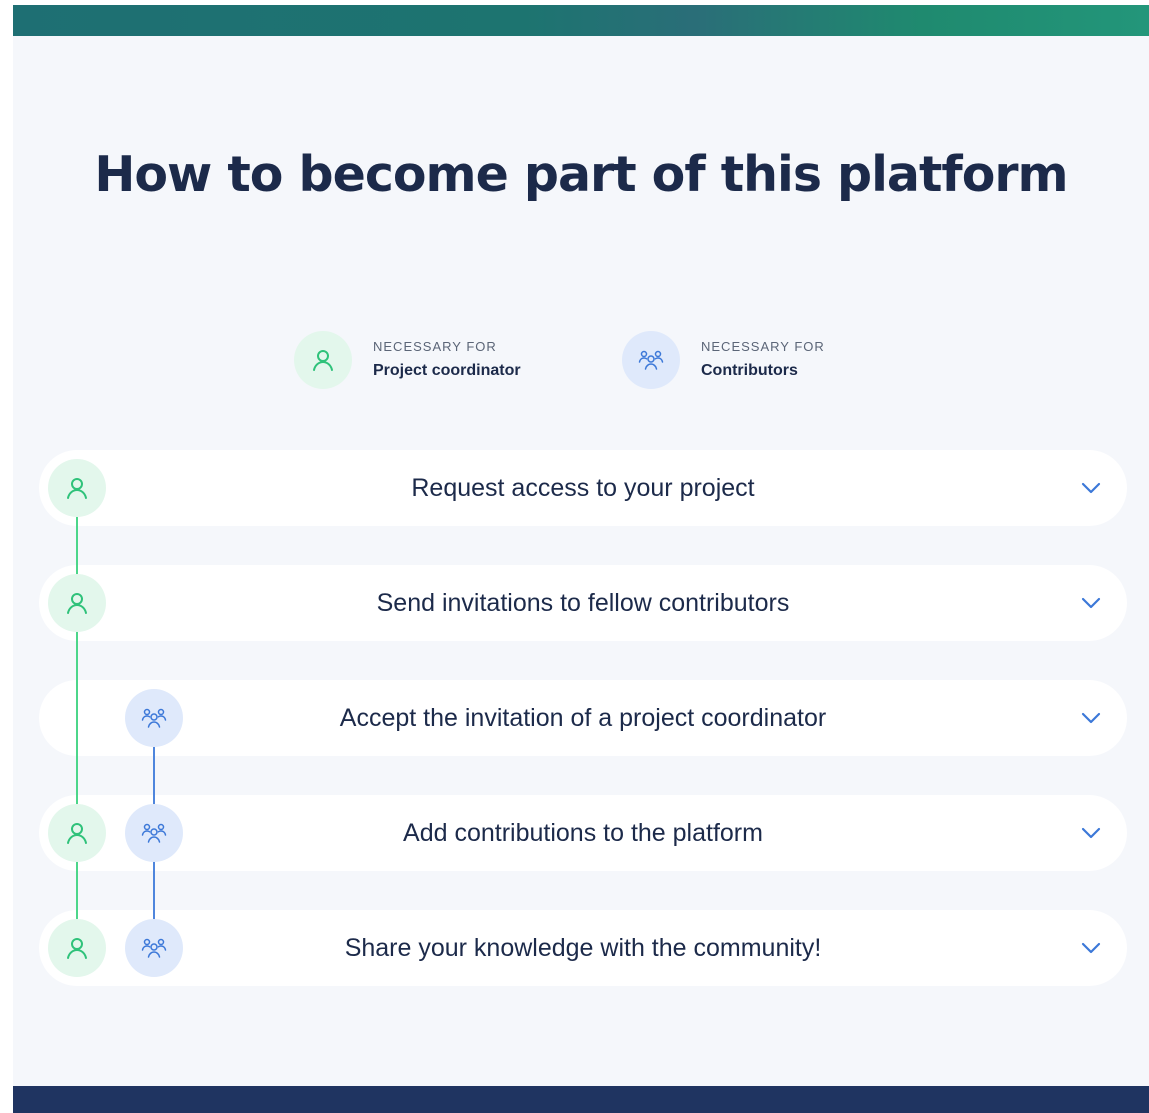  I want to click on step-request-access: Request access to your project, so click(583, 488).